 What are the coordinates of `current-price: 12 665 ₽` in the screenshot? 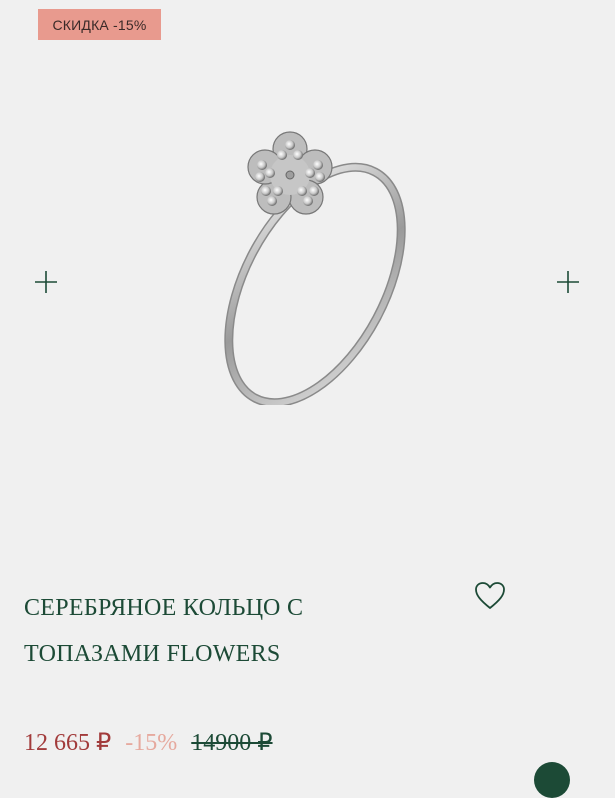 It's located at (68, 743).